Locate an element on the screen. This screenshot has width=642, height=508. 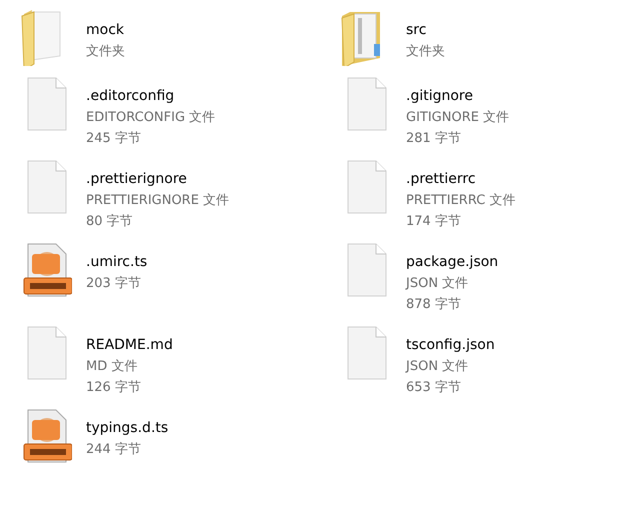
file-name: package.json is located at coordinates (452, 262).